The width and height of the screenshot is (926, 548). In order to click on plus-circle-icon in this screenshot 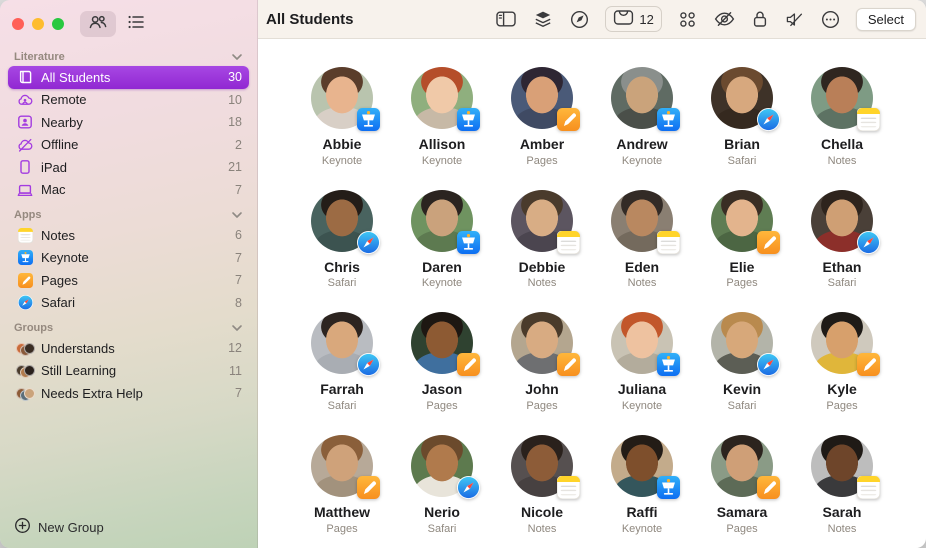, I will do `click(22, 527)`.